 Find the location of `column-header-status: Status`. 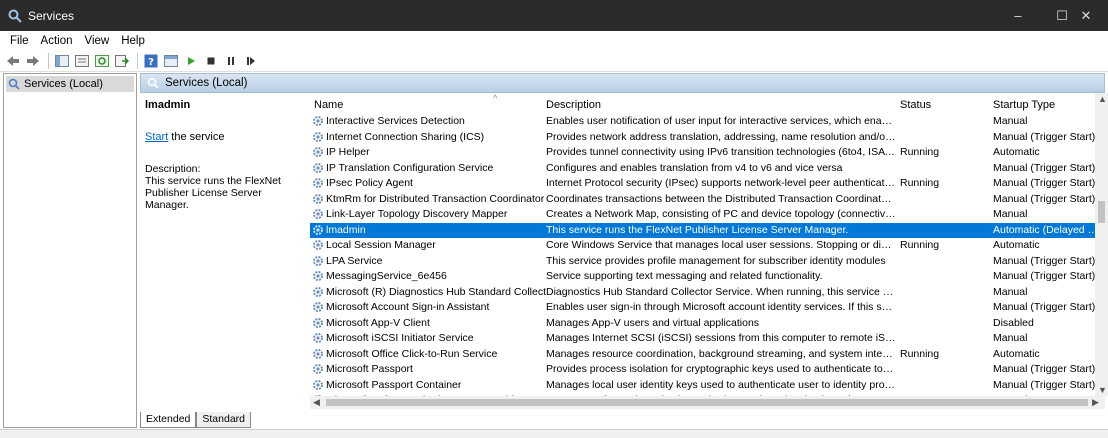

column-header-status: Status is located at coordinates (915, 105).